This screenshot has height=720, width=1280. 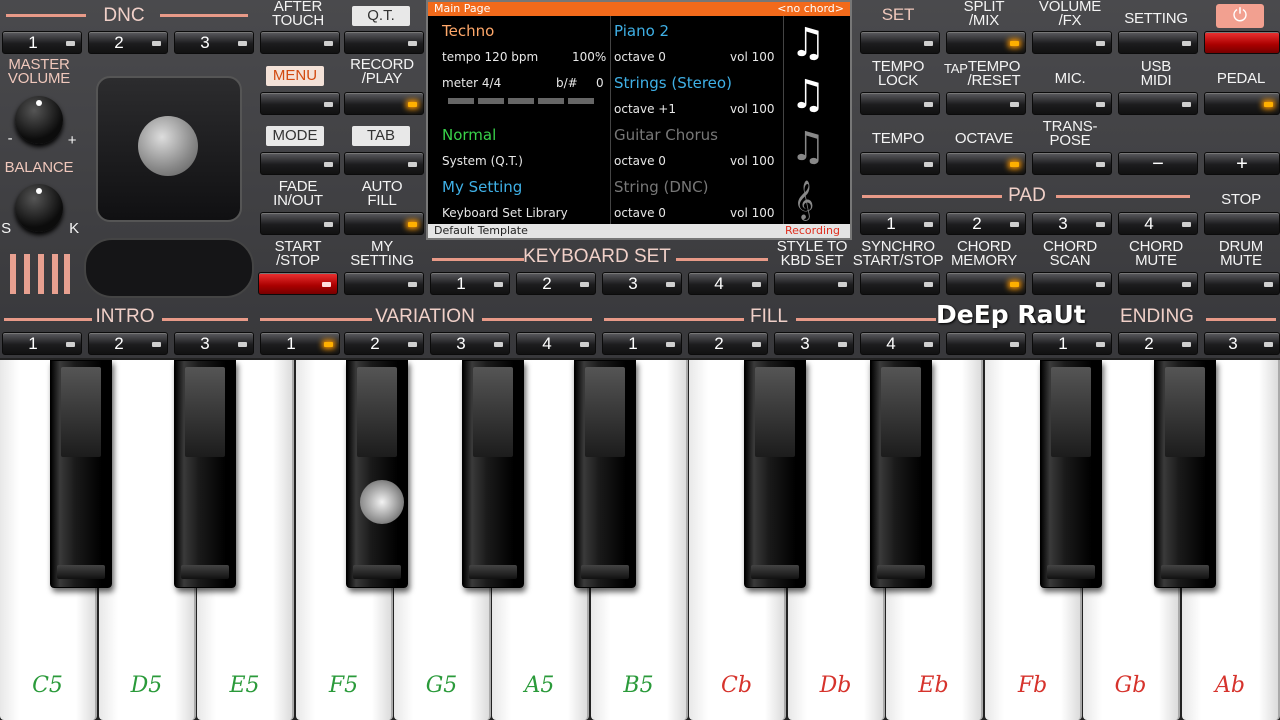 What do you see at coordinates (808, 147) in the screenshot?
I see `music-note-icon-up3: ♫` at bounding box center [808, 147].